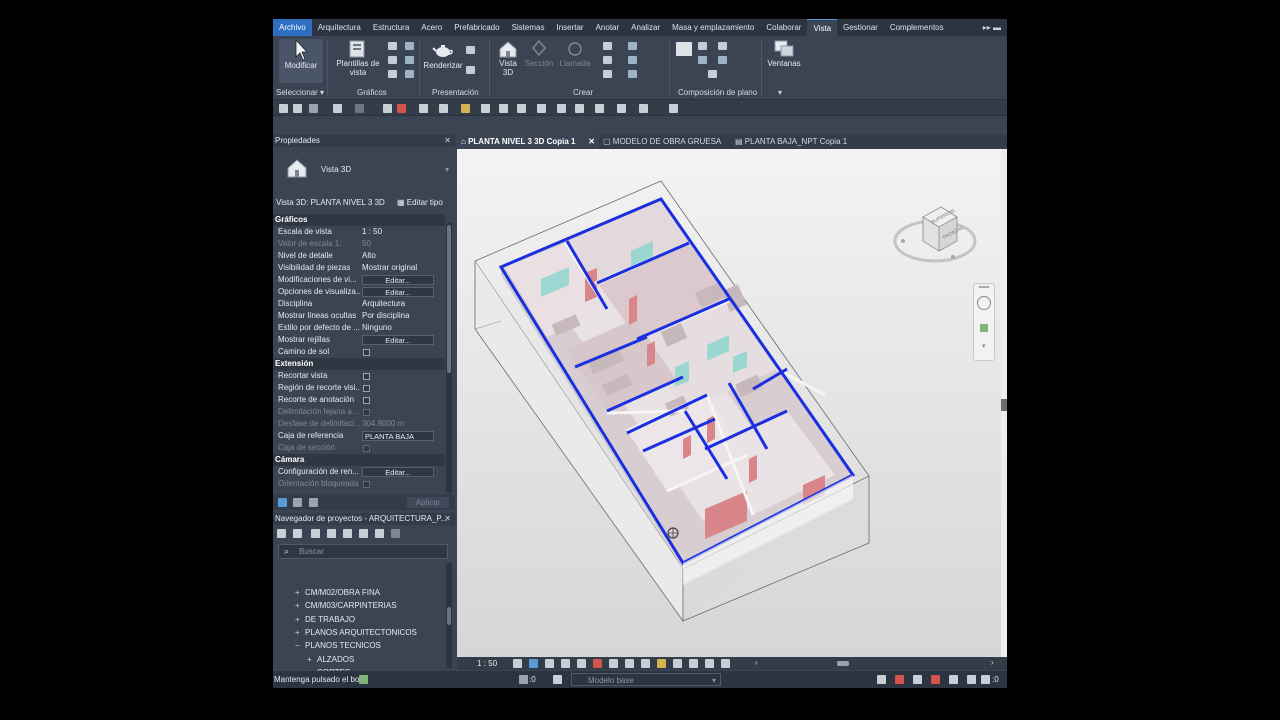 Image resolution: width=1280 pixels, height=720 pixels. What do you see at coordinates (565, 663) in the screenshot?
I see `shadows-icon` at bounding box center [565, 663].